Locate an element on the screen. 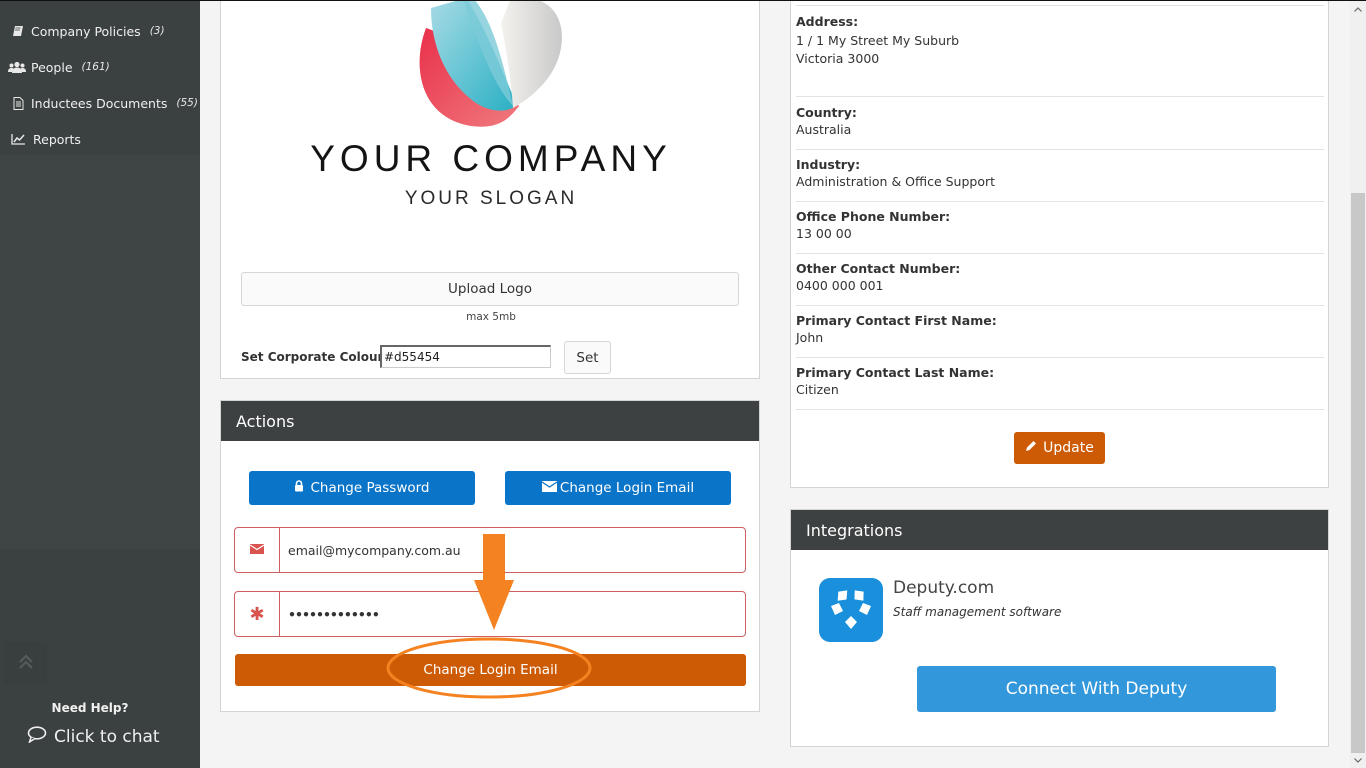  info-value: Administration & Office Support is located at coordinates (896, 181).